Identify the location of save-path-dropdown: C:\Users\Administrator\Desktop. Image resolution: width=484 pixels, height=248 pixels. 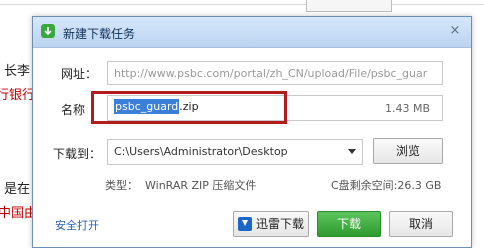
(235, 152).